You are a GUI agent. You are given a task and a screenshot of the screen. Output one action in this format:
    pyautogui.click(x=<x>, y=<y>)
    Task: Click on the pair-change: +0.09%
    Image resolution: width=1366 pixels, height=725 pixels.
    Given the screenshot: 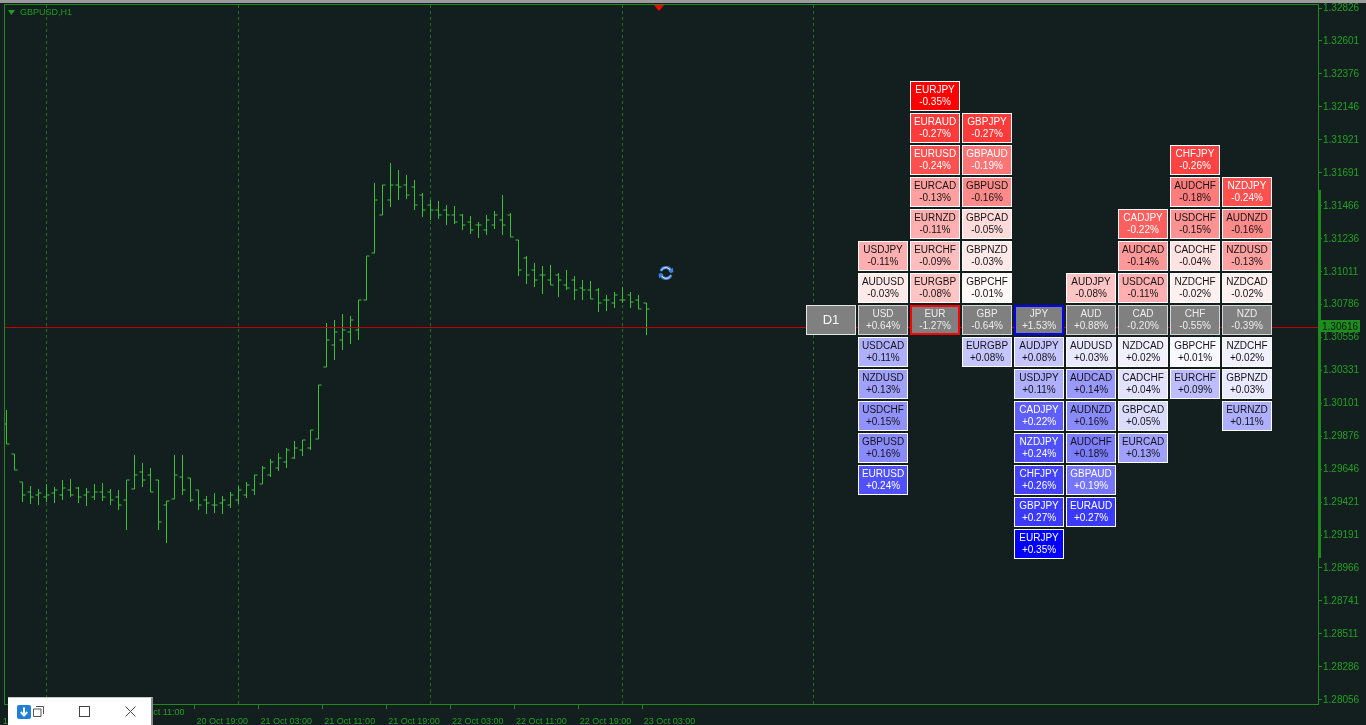 What is the action you would take?
    pyautogui.click(x=1195, y=390)
    